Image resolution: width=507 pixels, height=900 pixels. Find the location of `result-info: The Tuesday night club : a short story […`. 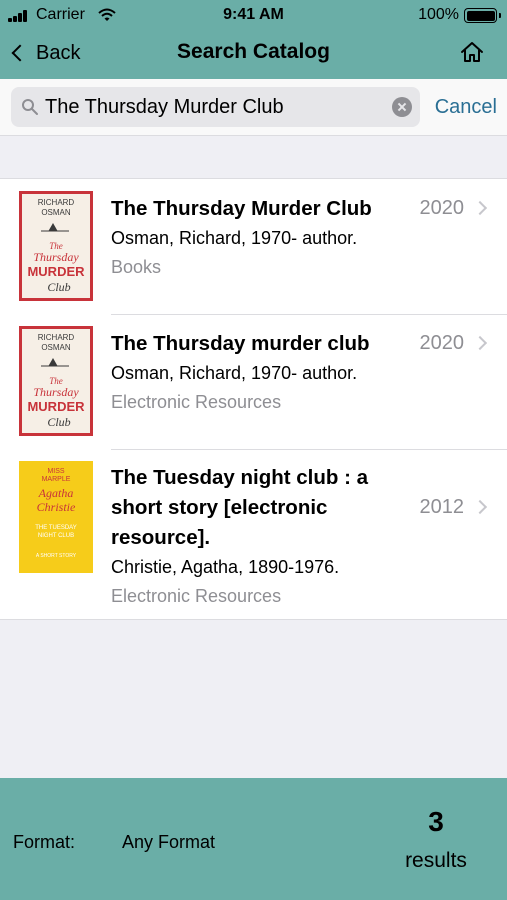

result-info: The Tuesday night club : a short story [… is located at coordinates (256, 536).